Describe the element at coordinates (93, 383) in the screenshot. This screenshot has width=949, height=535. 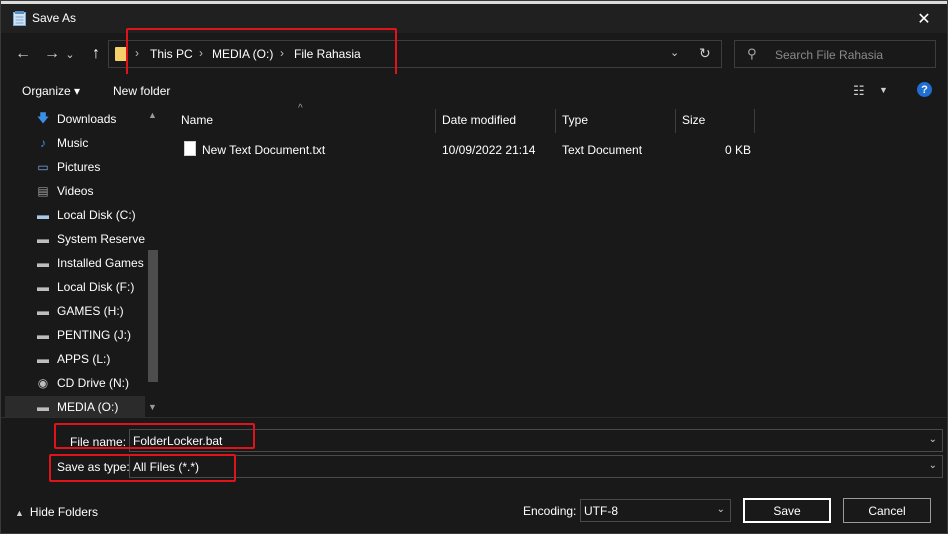
I see `sidebar-item-label: CD Drive (N:)` at that location.